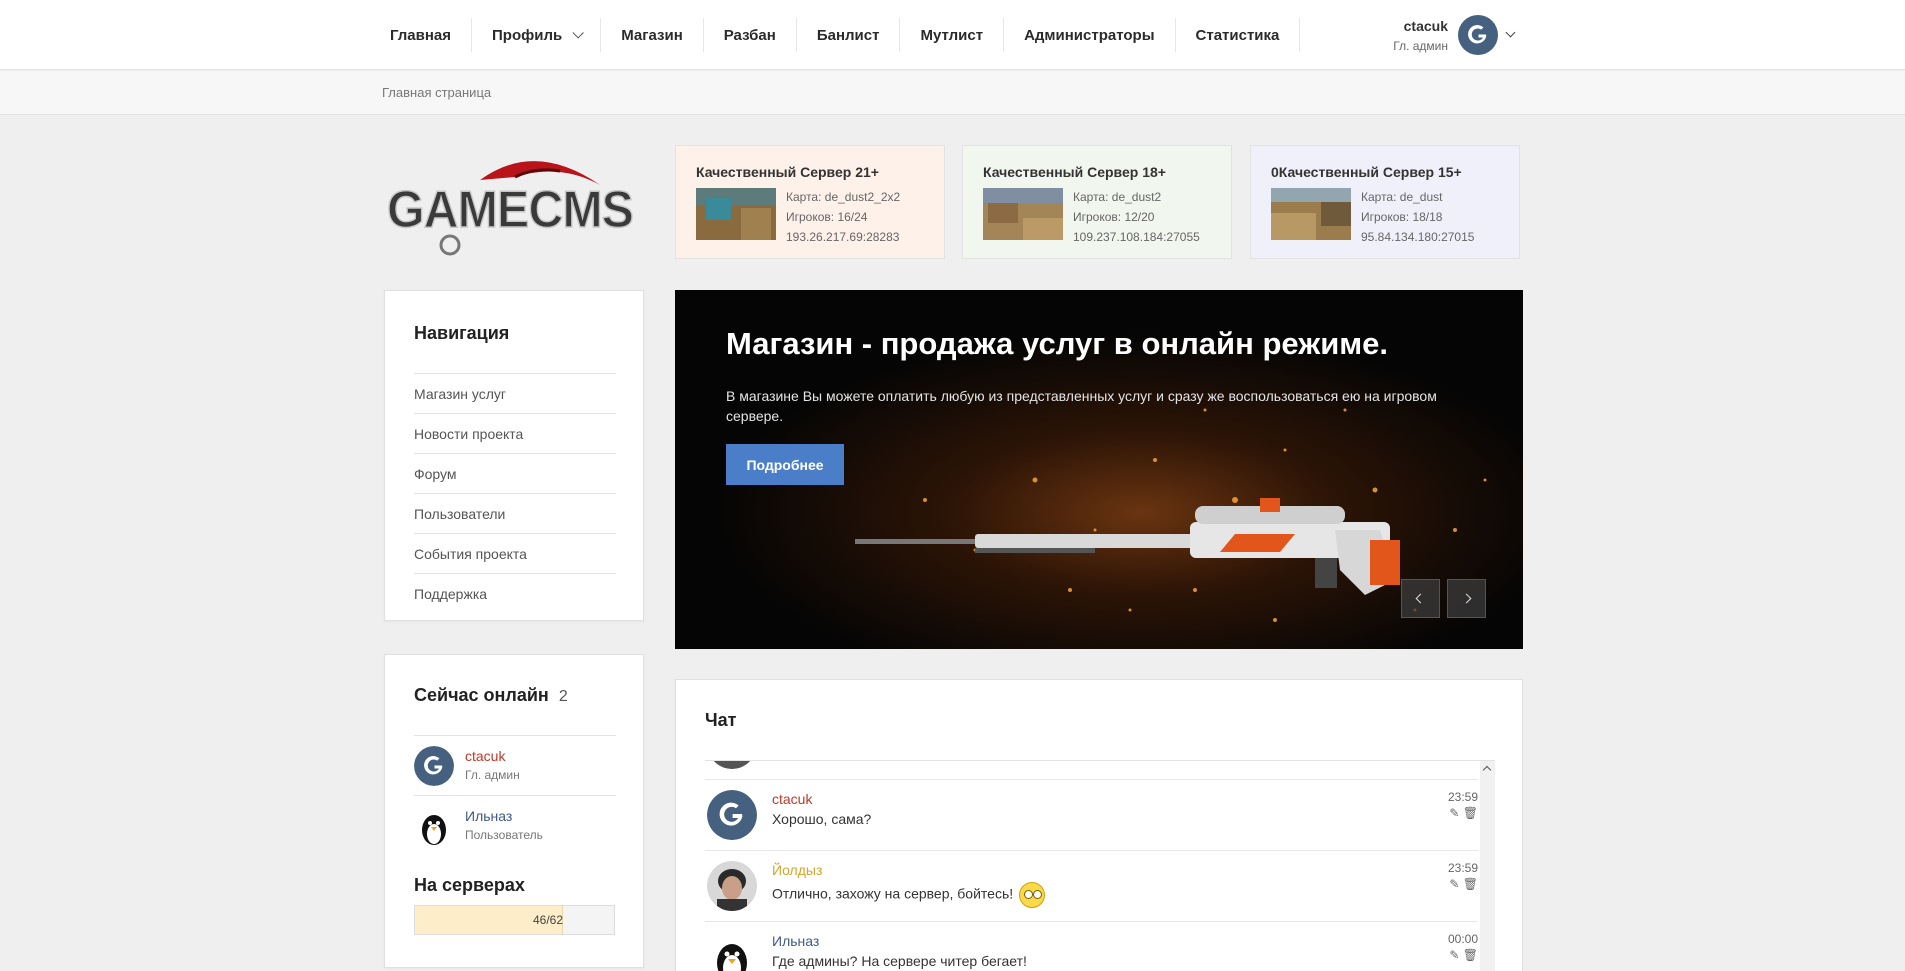  I want to click on chat-time: 00:00, so click(1462, 939).